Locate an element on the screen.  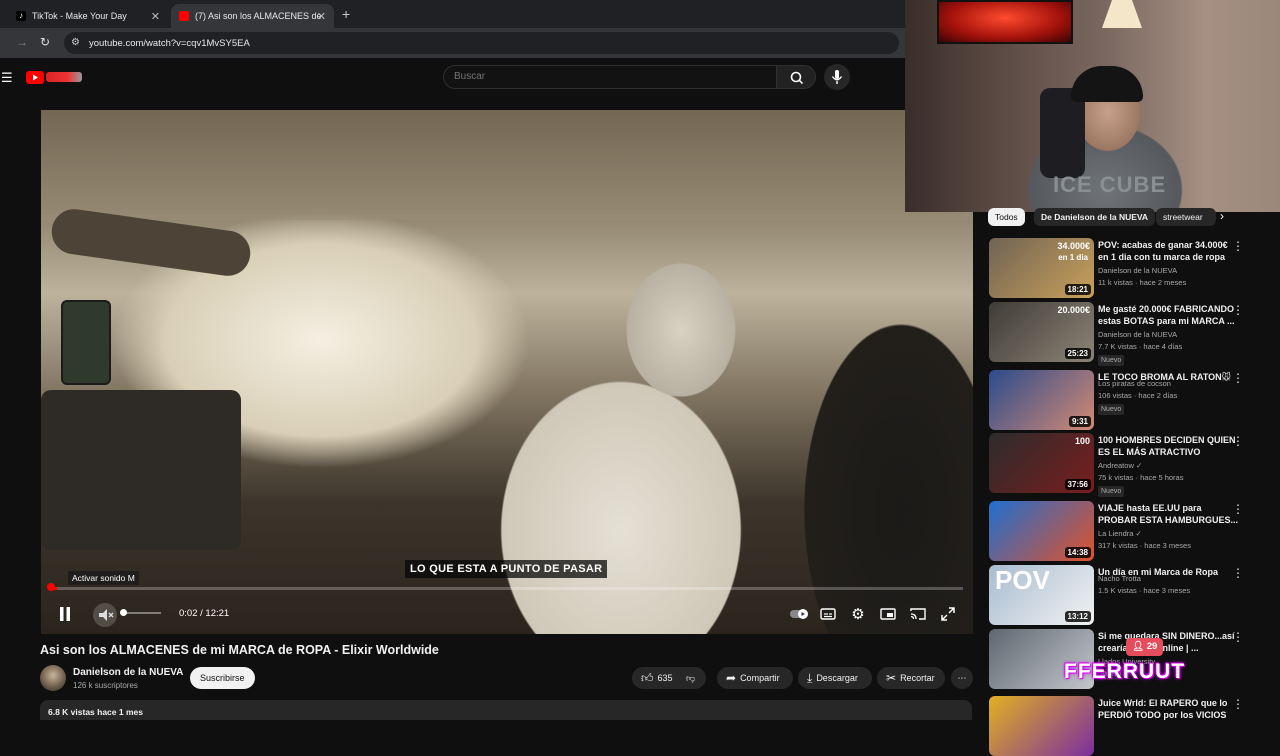
menu-icon: ☰ is located at coordinates (7, 78).